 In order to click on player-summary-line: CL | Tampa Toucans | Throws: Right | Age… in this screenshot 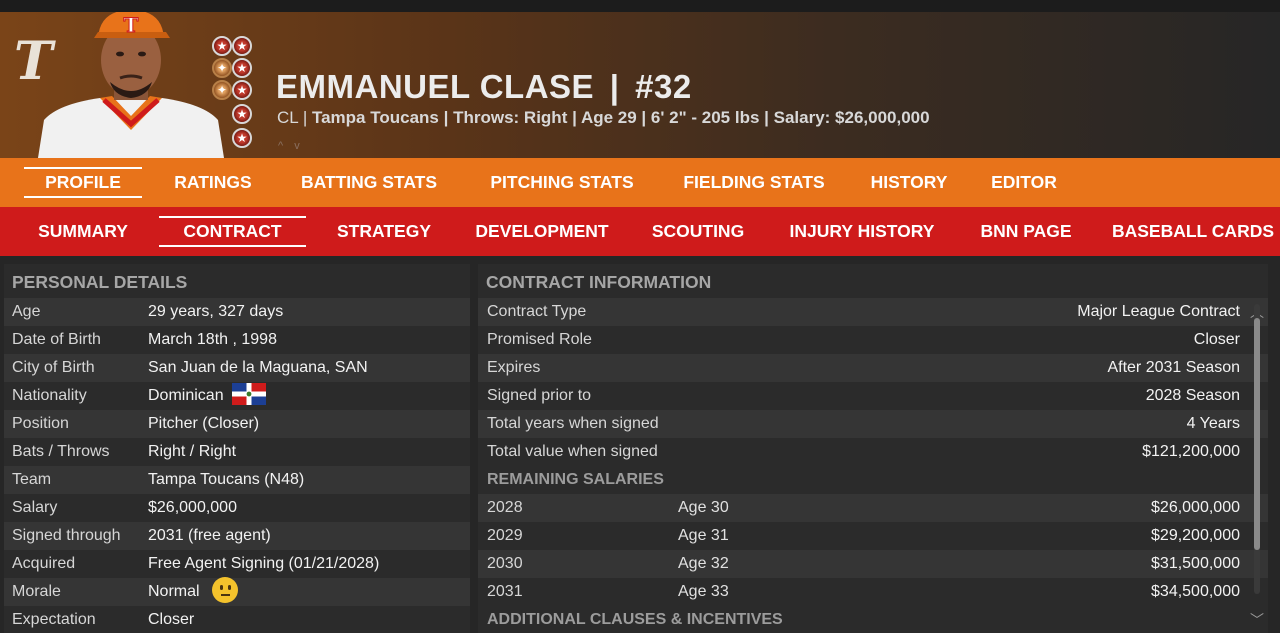, I will do `click(603, 117)`.